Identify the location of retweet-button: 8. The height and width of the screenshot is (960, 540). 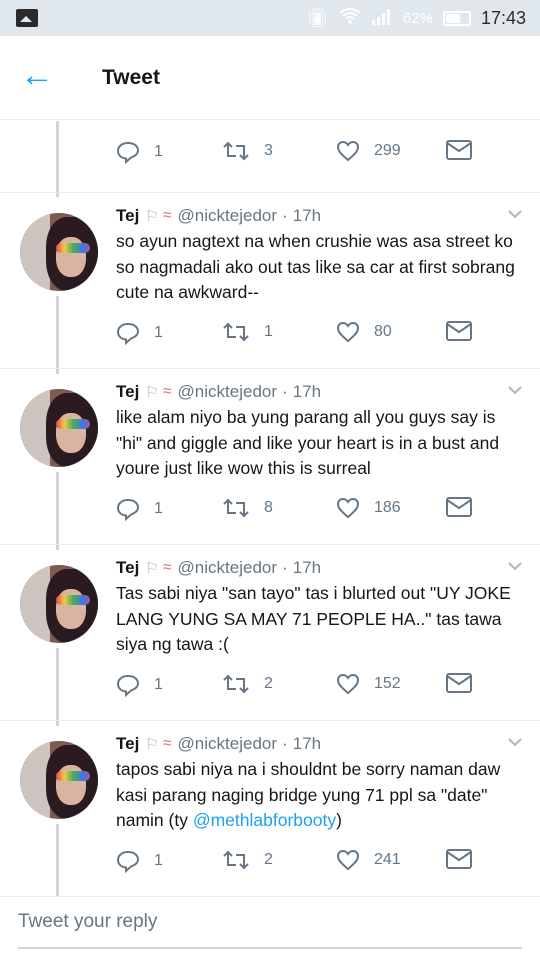
(247, 508).